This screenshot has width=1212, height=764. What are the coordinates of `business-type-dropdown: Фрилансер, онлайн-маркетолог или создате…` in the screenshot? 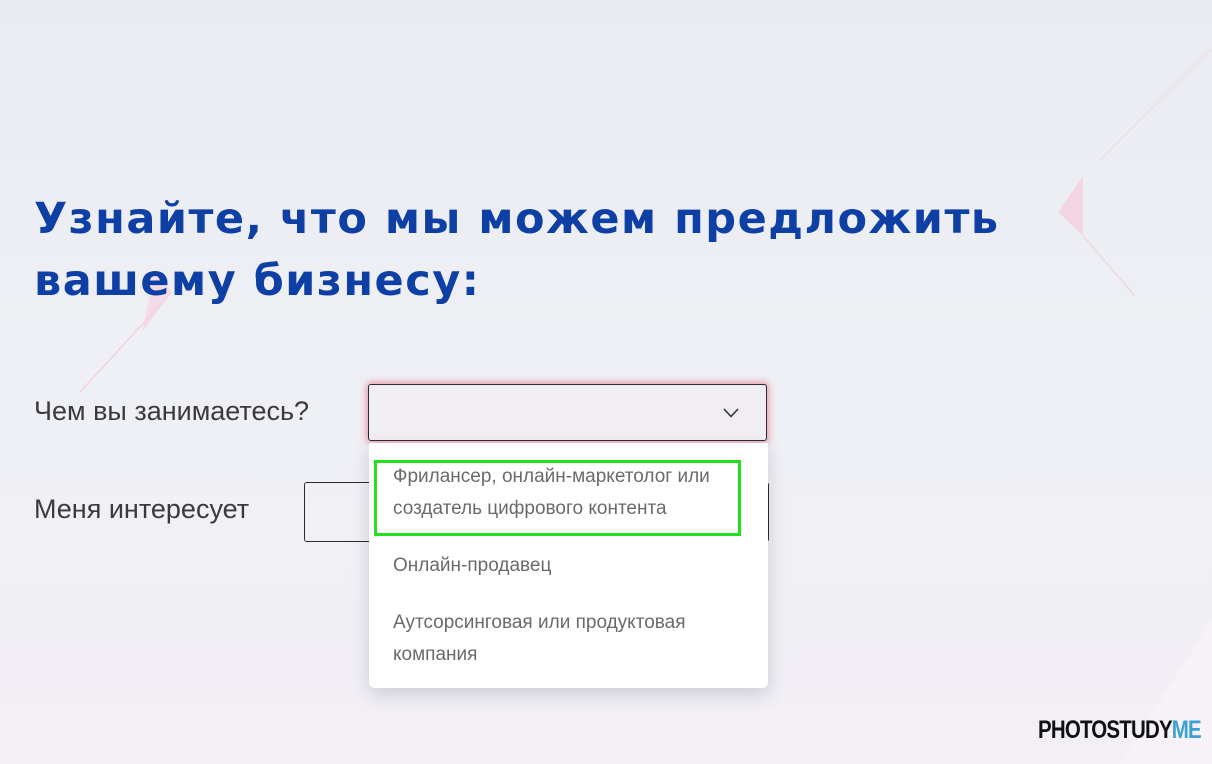 It's located at (568, 565).